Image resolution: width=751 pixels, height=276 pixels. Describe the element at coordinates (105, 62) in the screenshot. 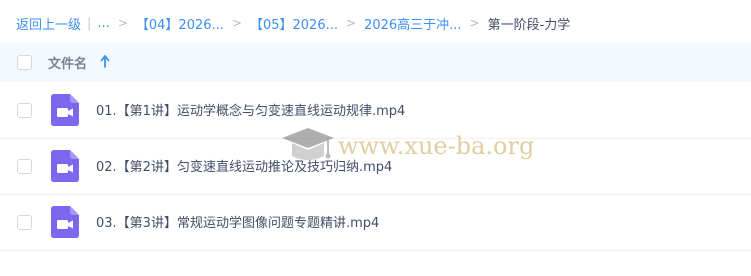

I see `arrow-up-icon` at that location.